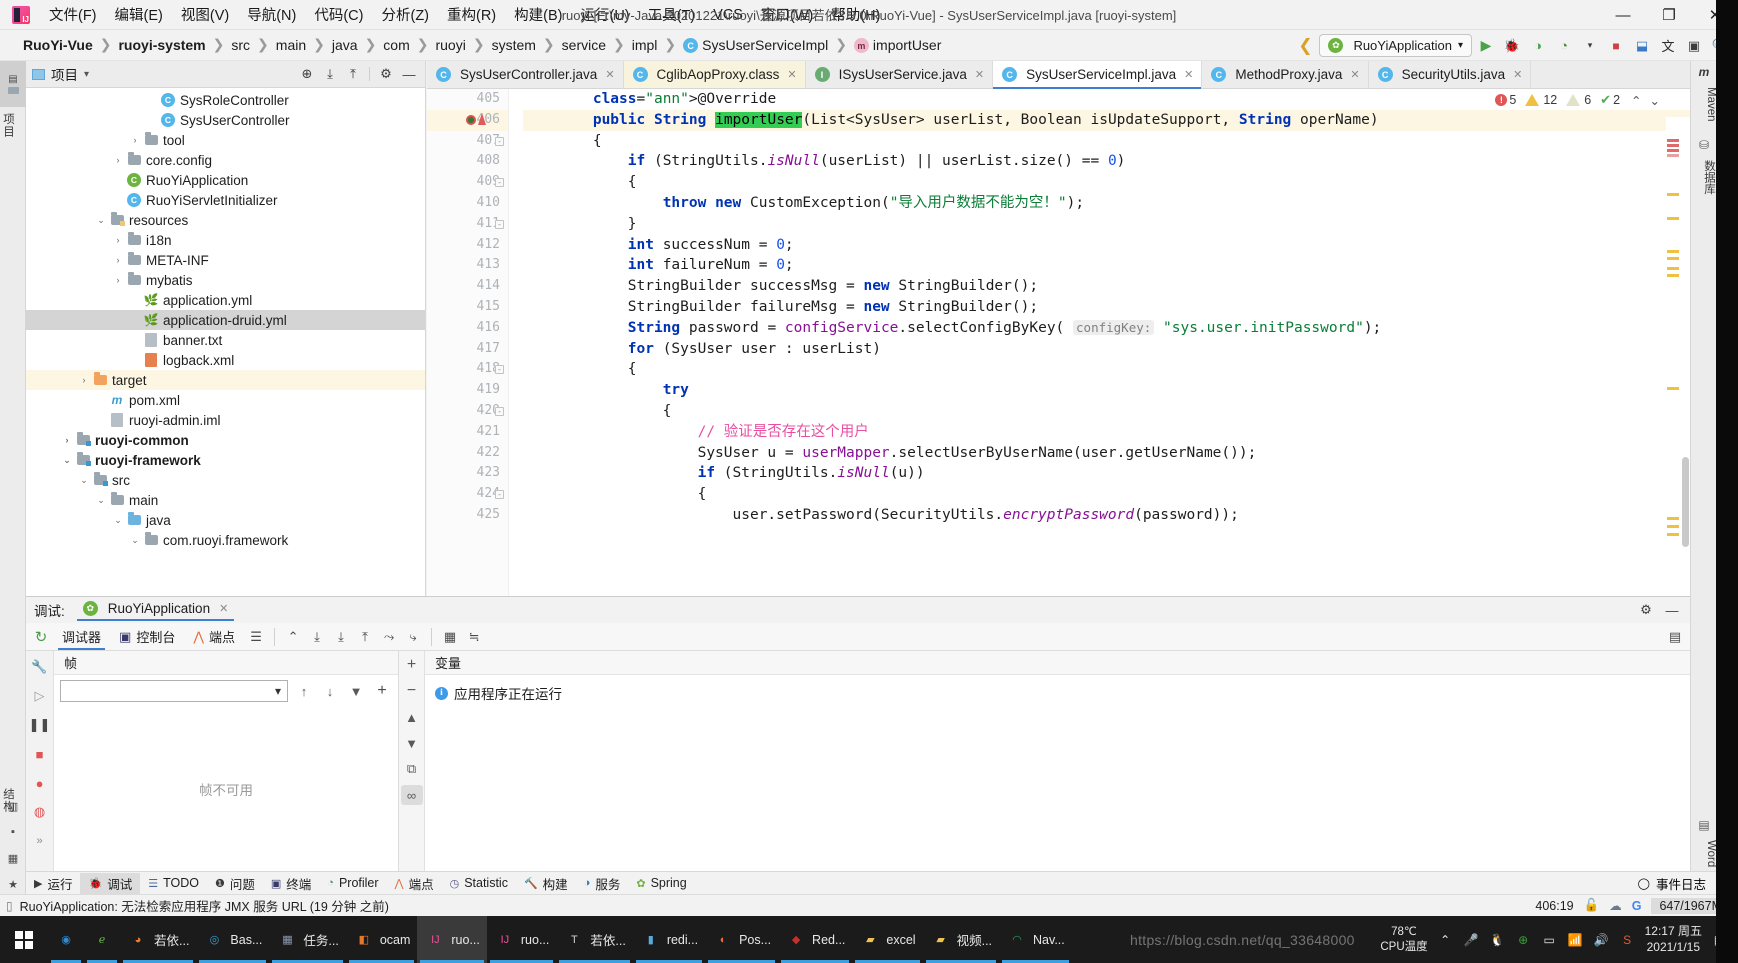 This screenshot has height=963, width=1738. I want to click on pause-icon: ❚❚, so click(40, 725).